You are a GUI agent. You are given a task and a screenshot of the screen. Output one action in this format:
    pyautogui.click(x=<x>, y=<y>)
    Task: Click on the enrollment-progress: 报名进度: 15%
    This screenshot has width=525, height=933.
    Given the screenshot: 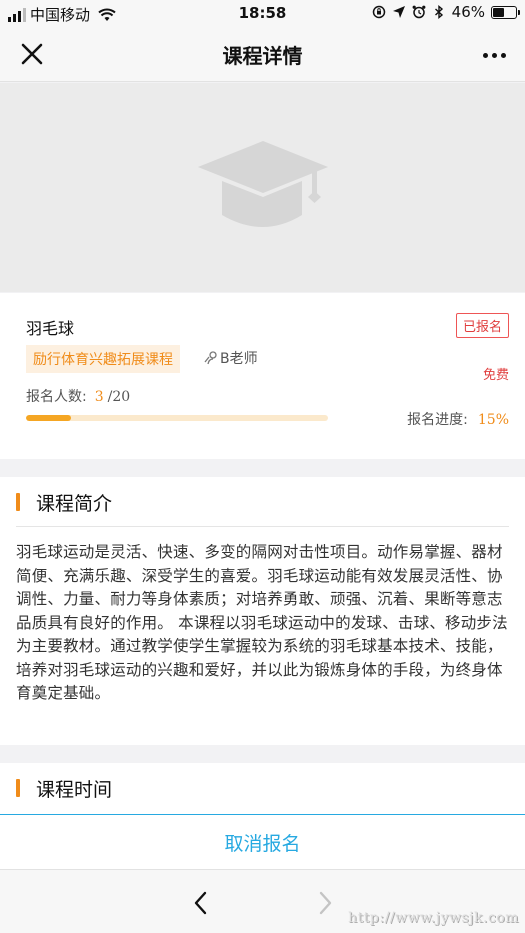 What is the action you would take?
    pyautogui.click(x=458, y=419)
    